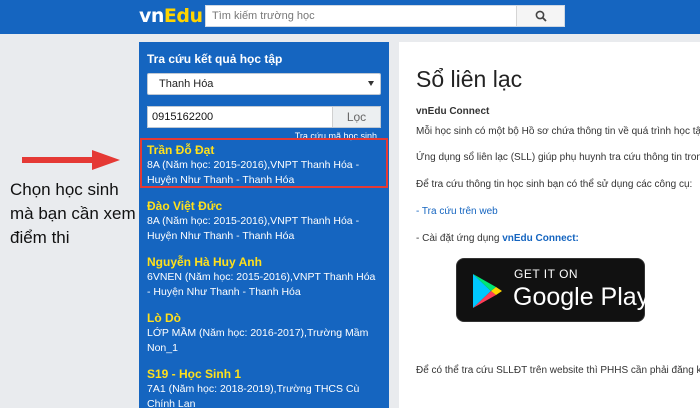  Describe the element at coordinates (215, 59) in the screenshot. I see `lookup-title: Tra cứu kết quả học tập` at that location.